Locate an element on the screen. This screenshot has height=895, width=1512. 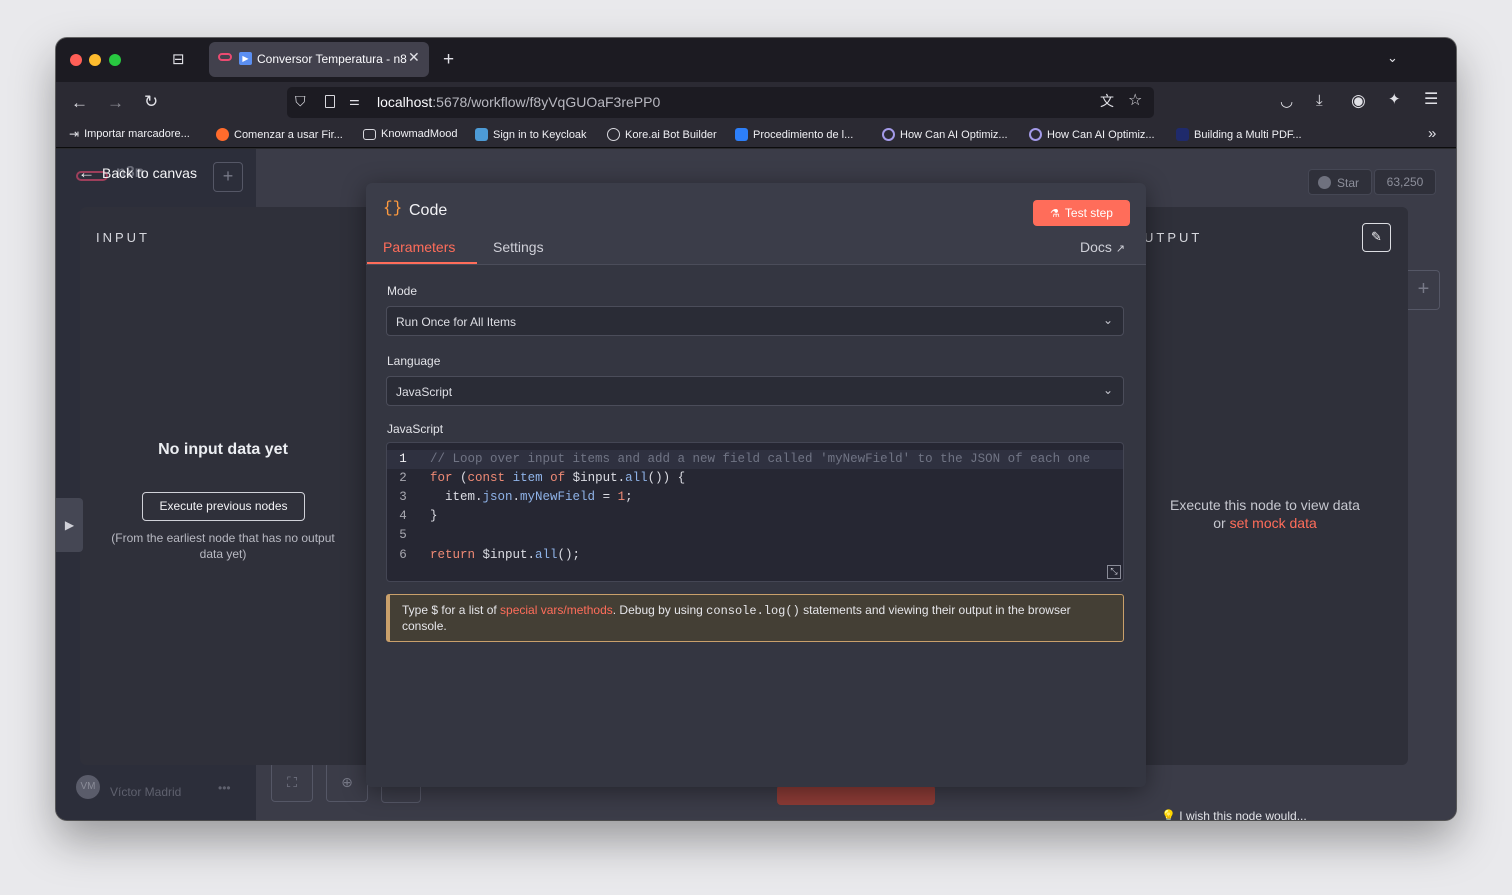
browser-tab: ▶ Conversor Temperatura - n8n ✕ is located at coordinates (319, 59).